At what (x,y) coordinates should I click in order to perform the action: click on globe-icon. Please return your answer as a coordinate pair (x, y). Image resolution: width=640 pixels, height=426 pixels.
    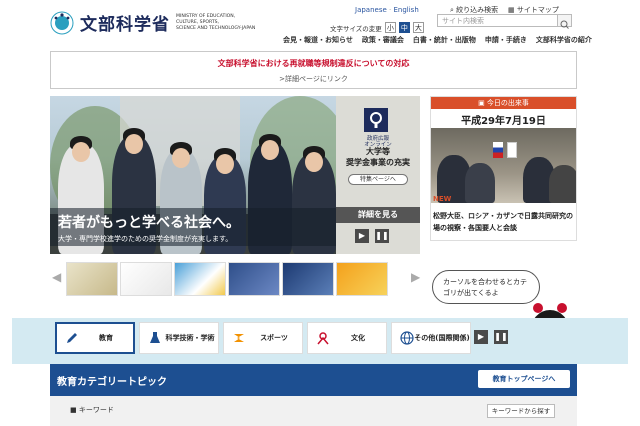
    Looking at the image, I should click on (407, 338).